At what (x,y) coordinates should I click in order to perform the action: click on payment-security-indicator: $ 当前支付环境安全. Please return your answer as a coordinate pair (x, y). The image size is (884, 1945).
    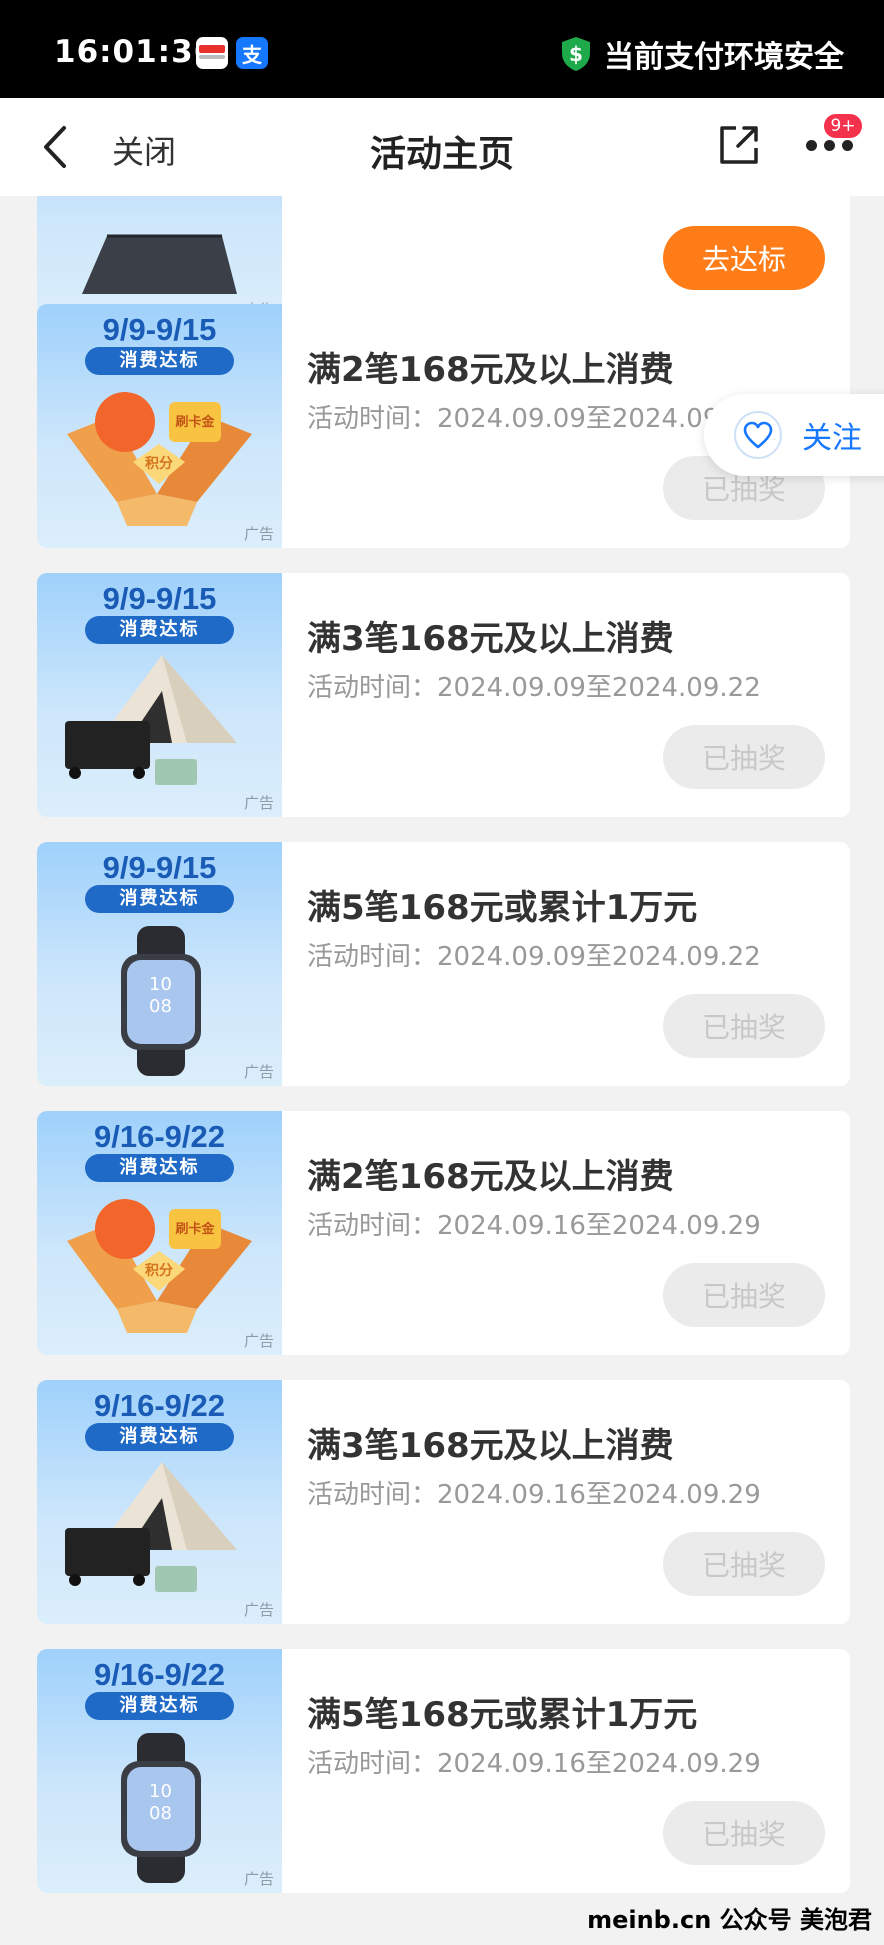
    Looking at the image, I should click on (702, 54).